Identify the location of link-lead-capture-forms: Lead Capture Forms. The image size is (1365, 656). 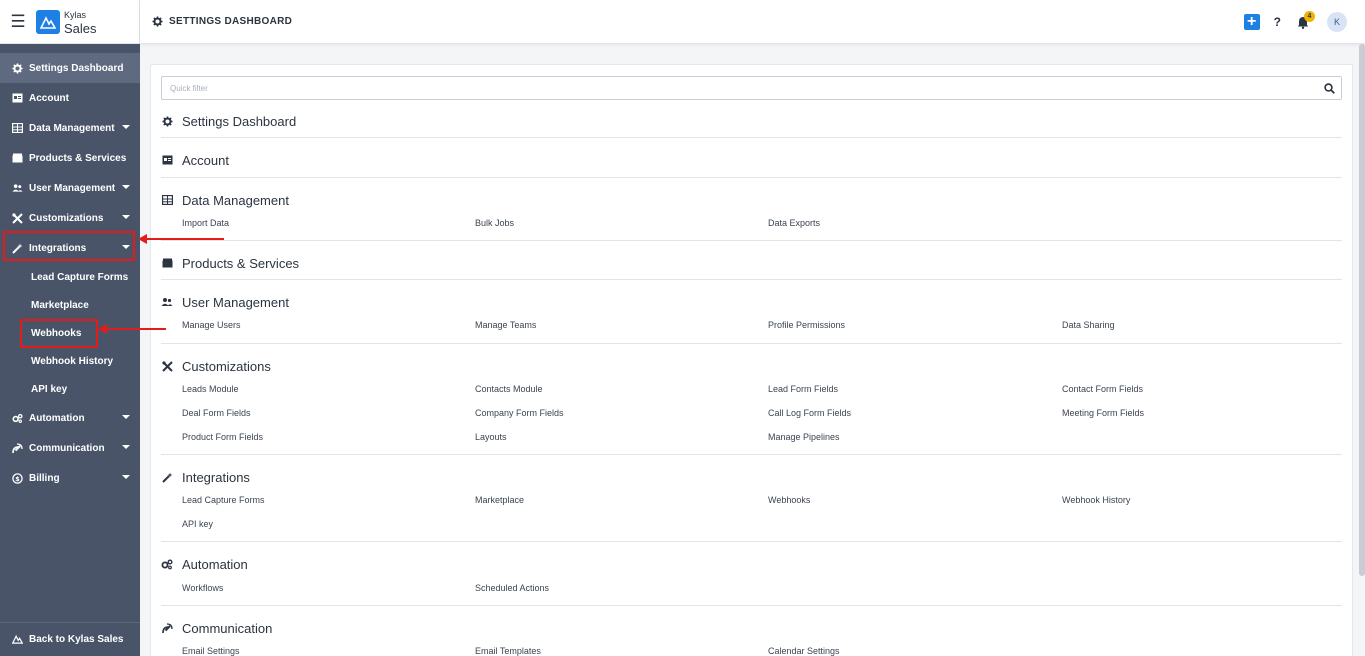
(223, 500).